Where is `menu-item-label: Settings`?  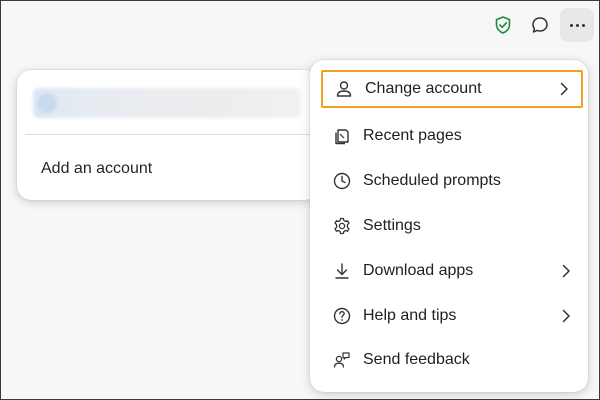 menu-item-label: Settings is located at coordinates (392, 225).